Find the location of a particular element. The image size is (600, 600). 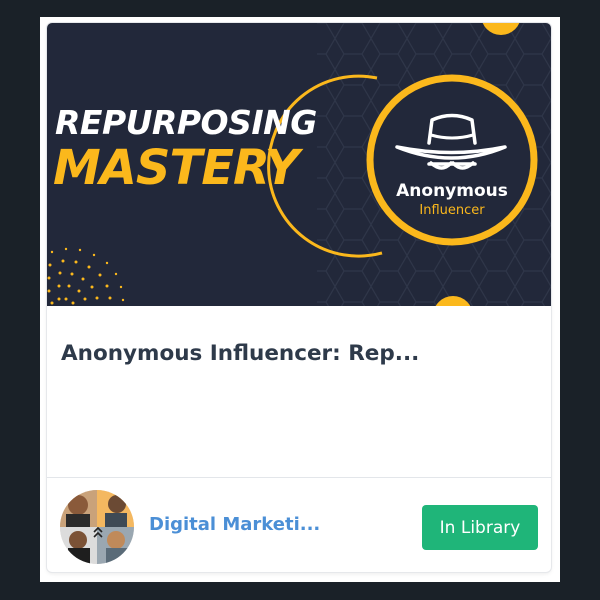

banner-headline-line1: REPURPOSING is located at coordinates (186, 122).